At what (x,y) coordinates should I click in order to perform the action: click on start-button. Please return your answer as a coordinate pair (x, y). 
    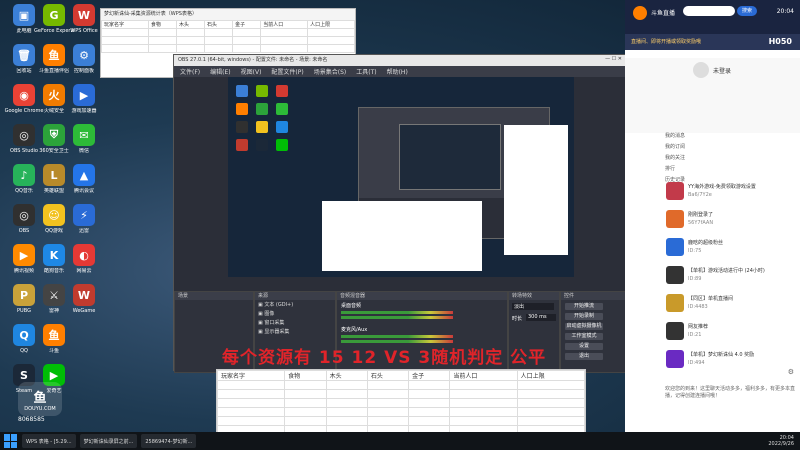
    Looking at the image, I should click on (11, 441).